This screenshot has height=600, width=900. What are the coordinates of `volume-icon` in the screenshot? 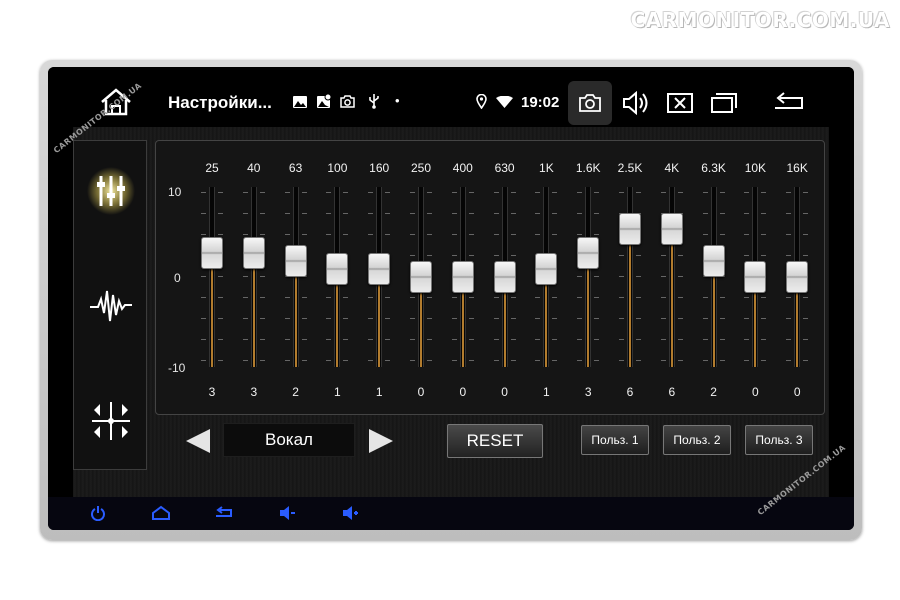 It's located at (637, 103).